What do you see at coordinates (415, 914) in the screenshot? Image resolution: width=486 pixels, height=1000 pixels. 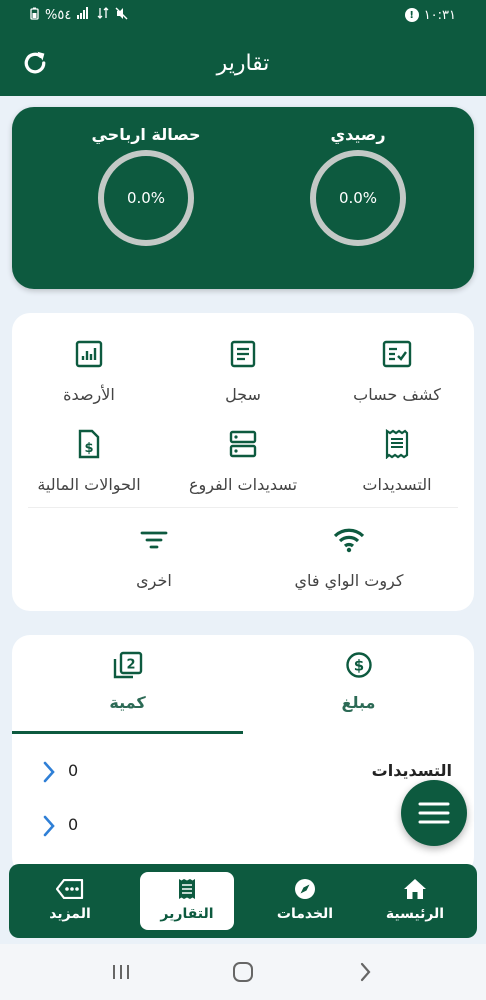 I see `nav-label: الرئيسية` at bounding box center [415, 914].